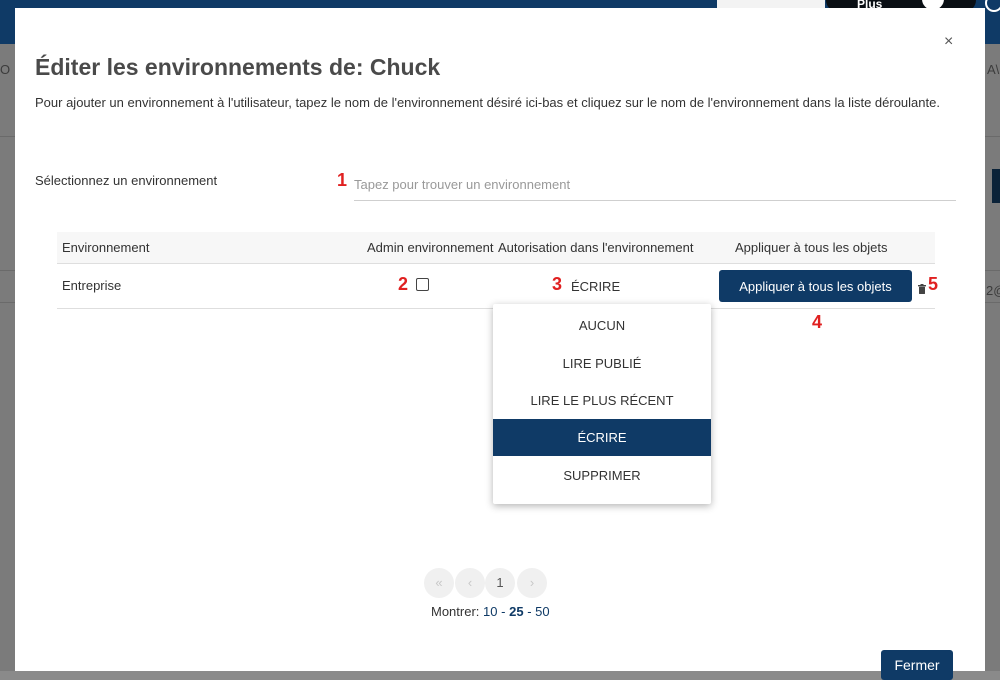 The image size is (1000, 680). I want to click on annotation-marker-2: 2, so click(403, 284).